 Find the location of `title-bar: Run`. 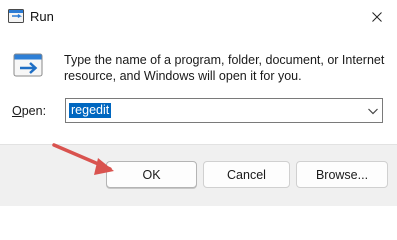

title-bar: Run is located at coordinates (198, 17).